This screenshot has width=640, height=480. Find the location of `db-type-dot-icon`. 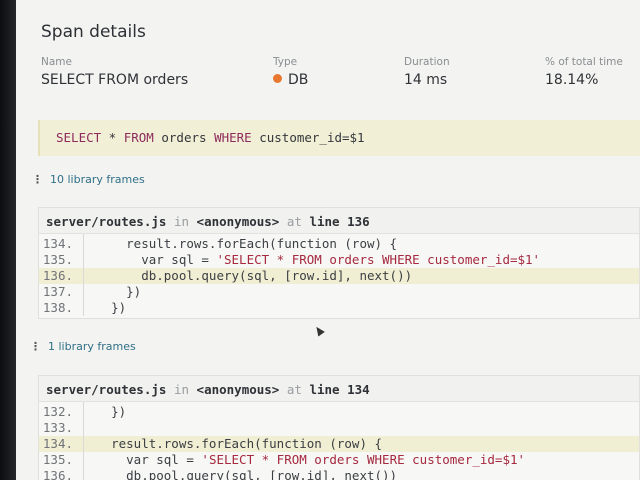

db-type-dot-icon is located at coordinates (277, 78).